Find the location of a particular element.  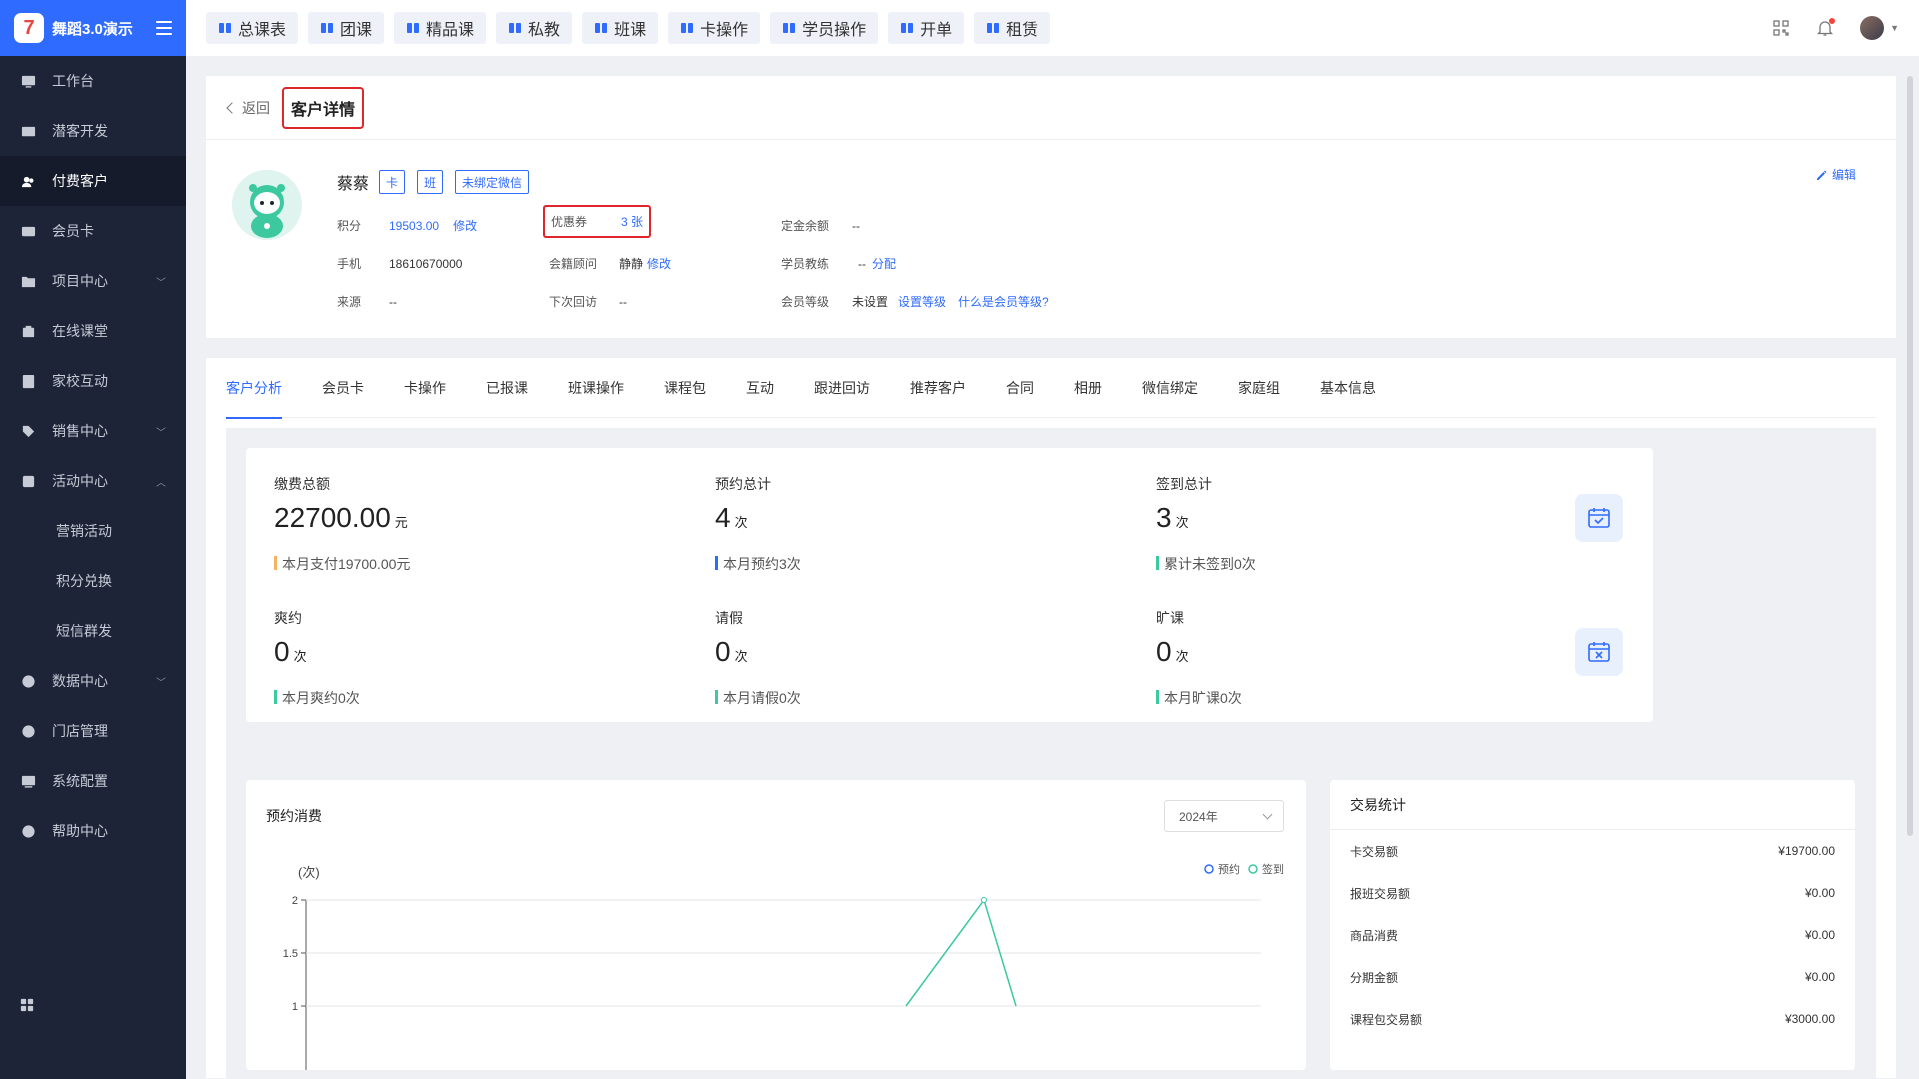

sidebar-item: 在线课堂 is located at coordinates (93, 331).